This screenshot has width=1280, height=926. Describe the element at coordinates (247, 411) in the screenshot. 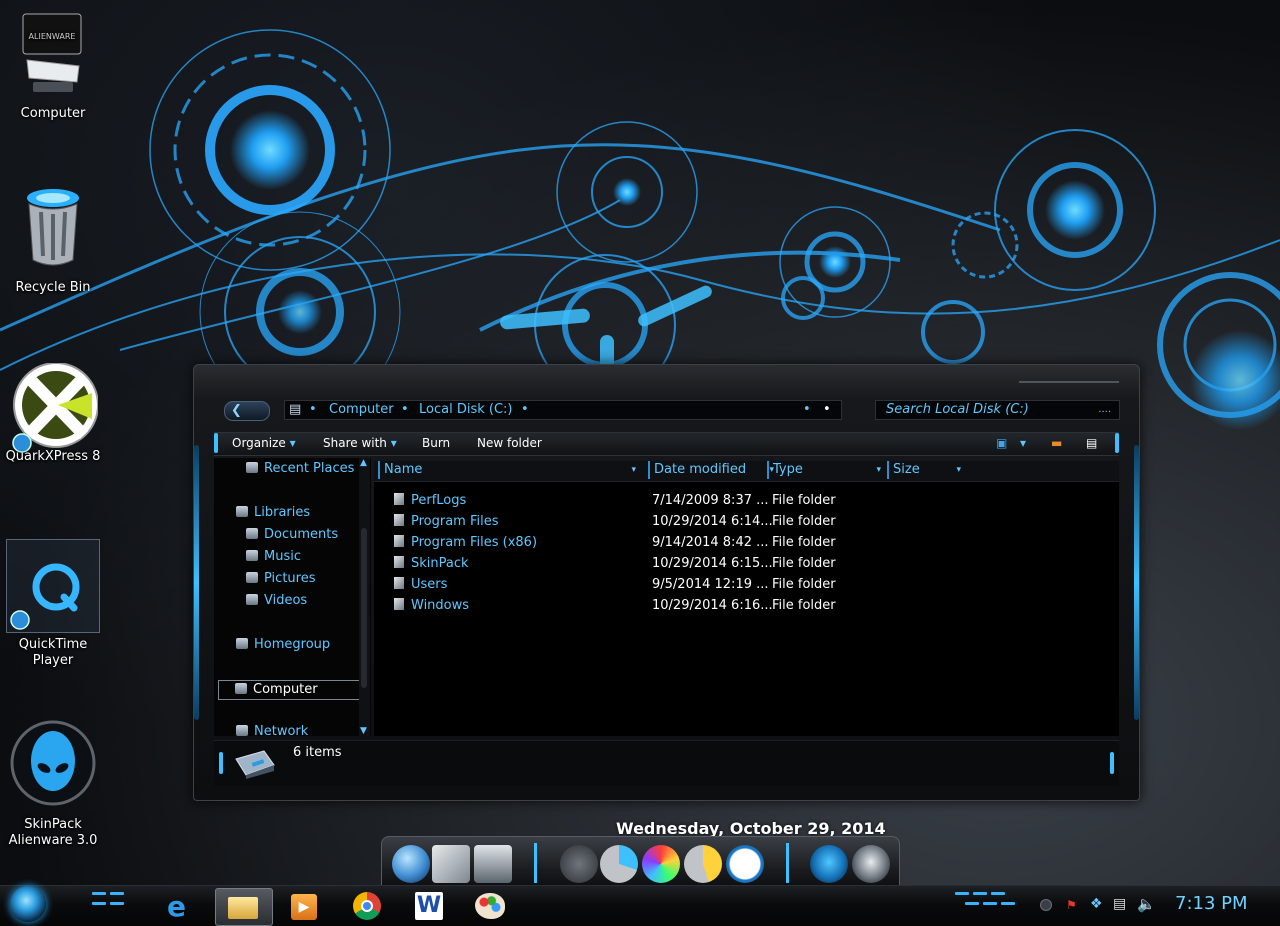

I see `back-button: ❮` at that location.